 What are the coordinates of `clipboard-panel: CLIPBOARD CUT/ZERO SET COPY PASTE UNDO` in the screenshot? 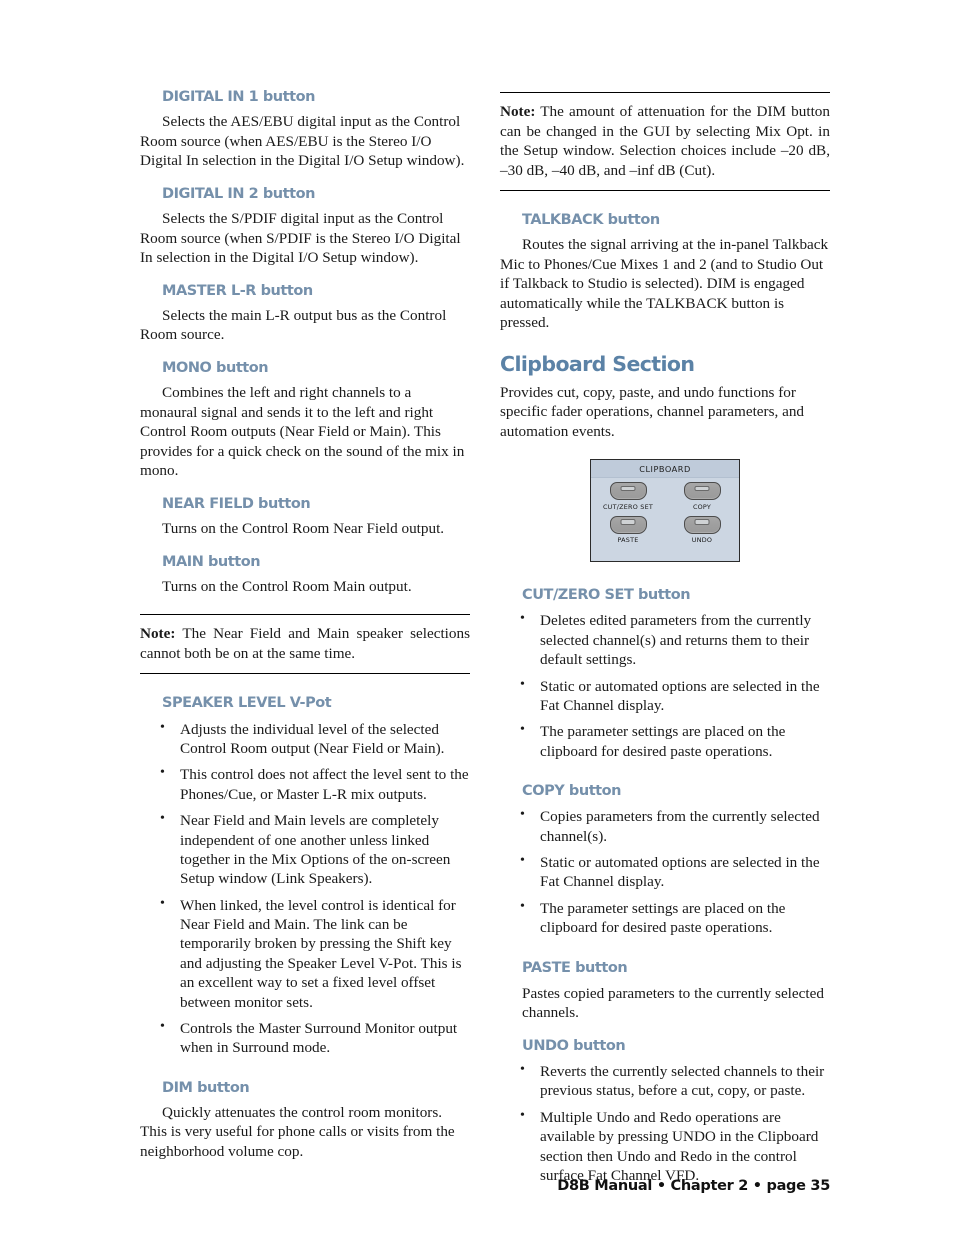 It's located at (665, 511).